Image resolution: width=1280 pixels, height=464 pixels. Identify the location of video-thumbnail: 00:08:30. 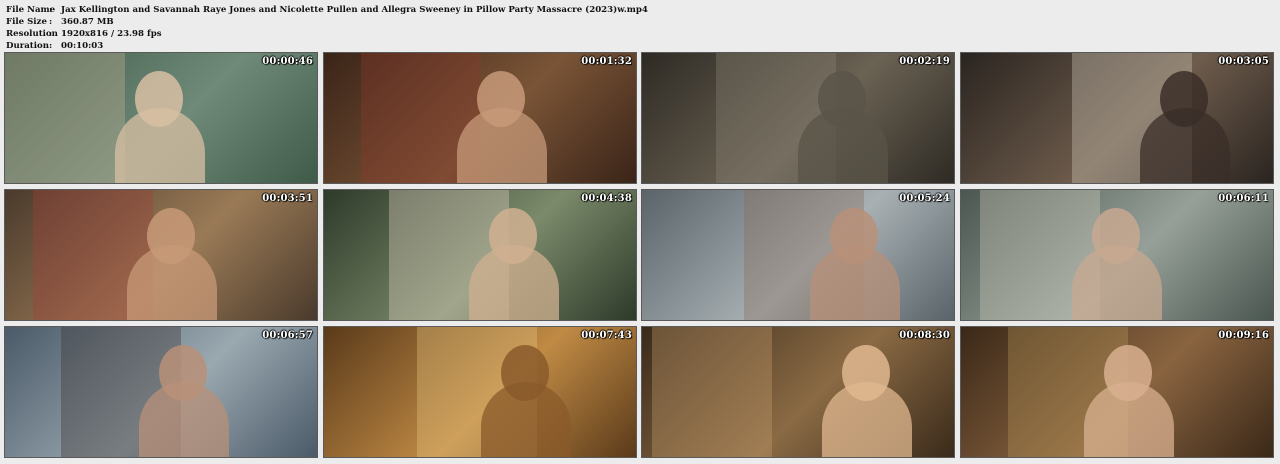
(798, 392).